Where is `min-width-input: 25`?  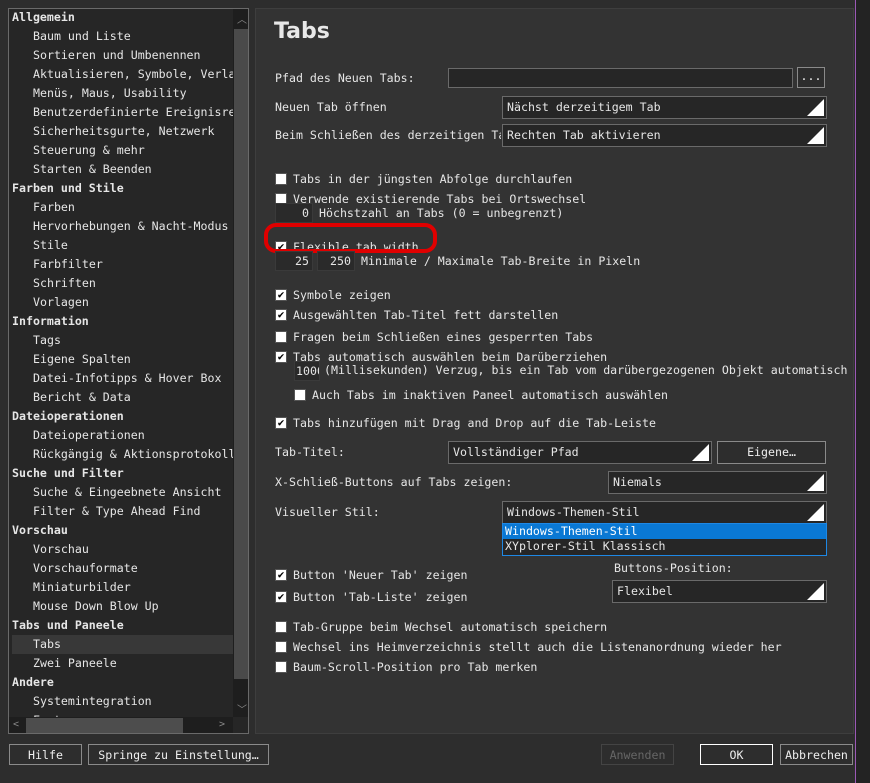 min-width-input: 25 is located at coordinates (294, 261).